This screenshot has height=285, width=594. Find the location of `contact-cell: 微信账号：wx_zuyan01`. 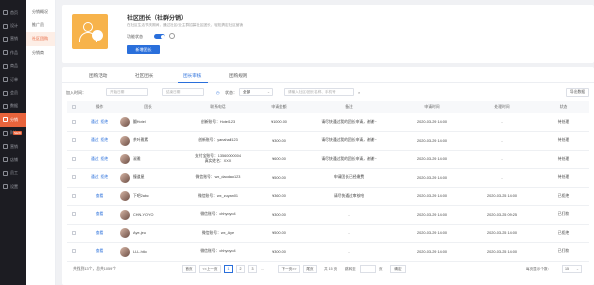

contact-cell: 微信账号：wx_zuyan01 is located at coordinates (218, 196).